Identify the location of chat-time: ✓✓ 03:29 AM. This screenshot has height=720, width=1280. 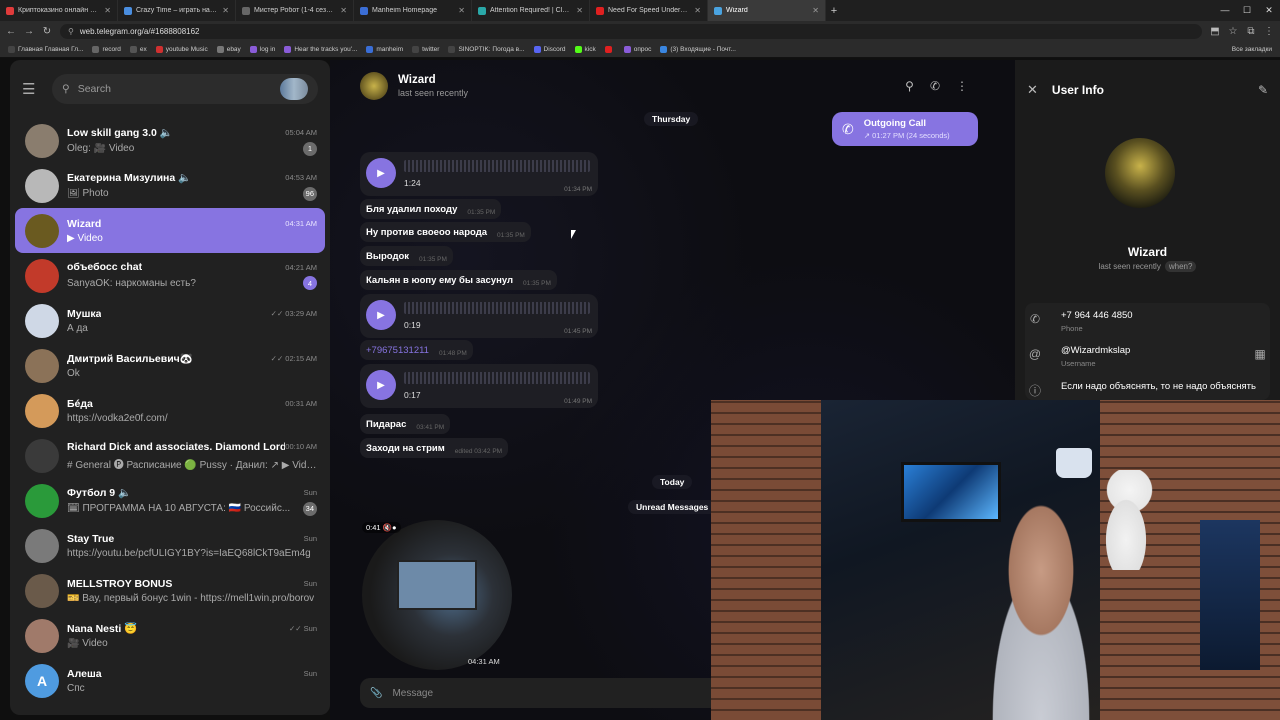
(293, 313).